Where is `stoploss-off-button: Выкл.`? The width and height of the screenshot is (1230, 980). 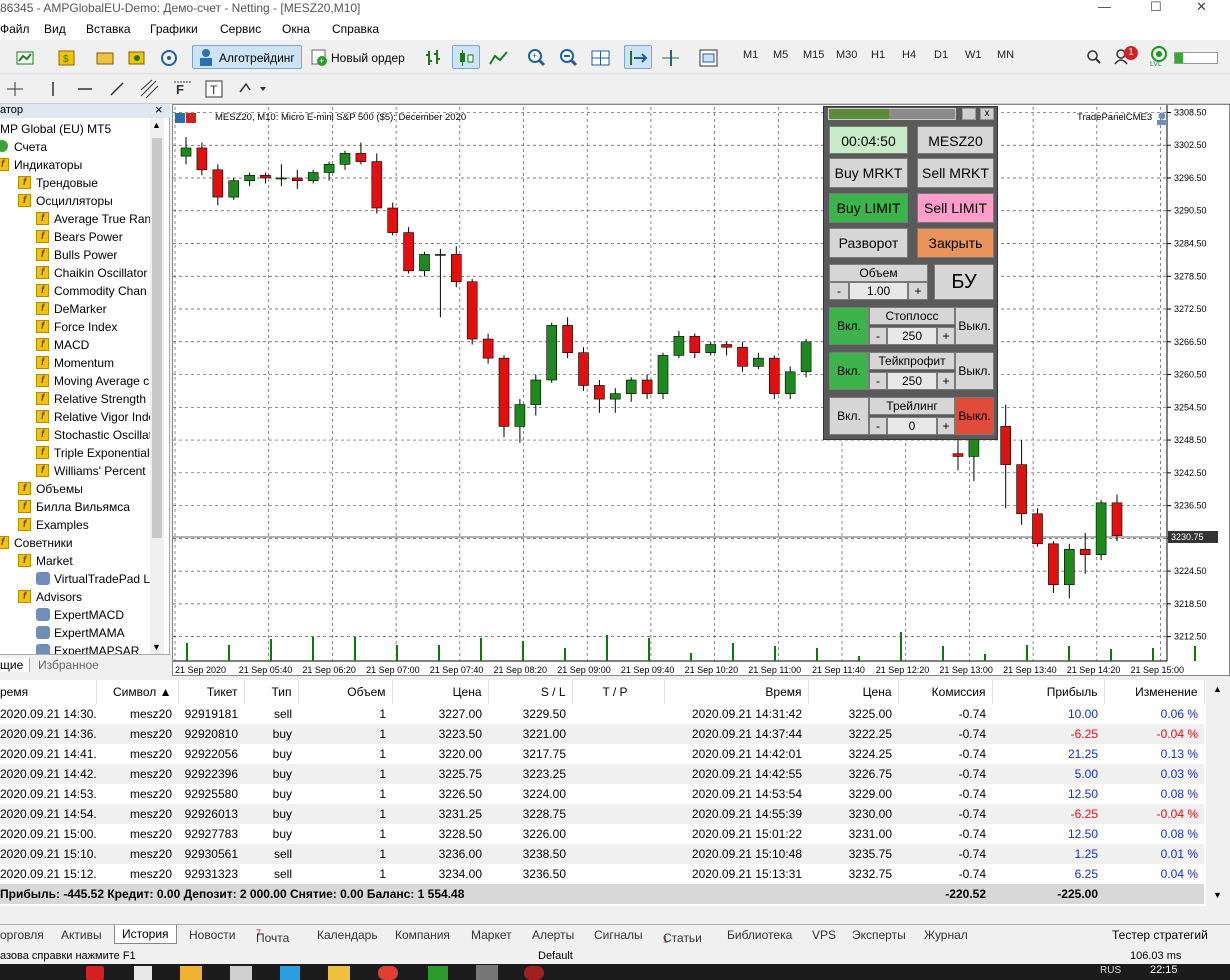
stoploss-off-button: Выкл. is located at coordinates (974, 326).